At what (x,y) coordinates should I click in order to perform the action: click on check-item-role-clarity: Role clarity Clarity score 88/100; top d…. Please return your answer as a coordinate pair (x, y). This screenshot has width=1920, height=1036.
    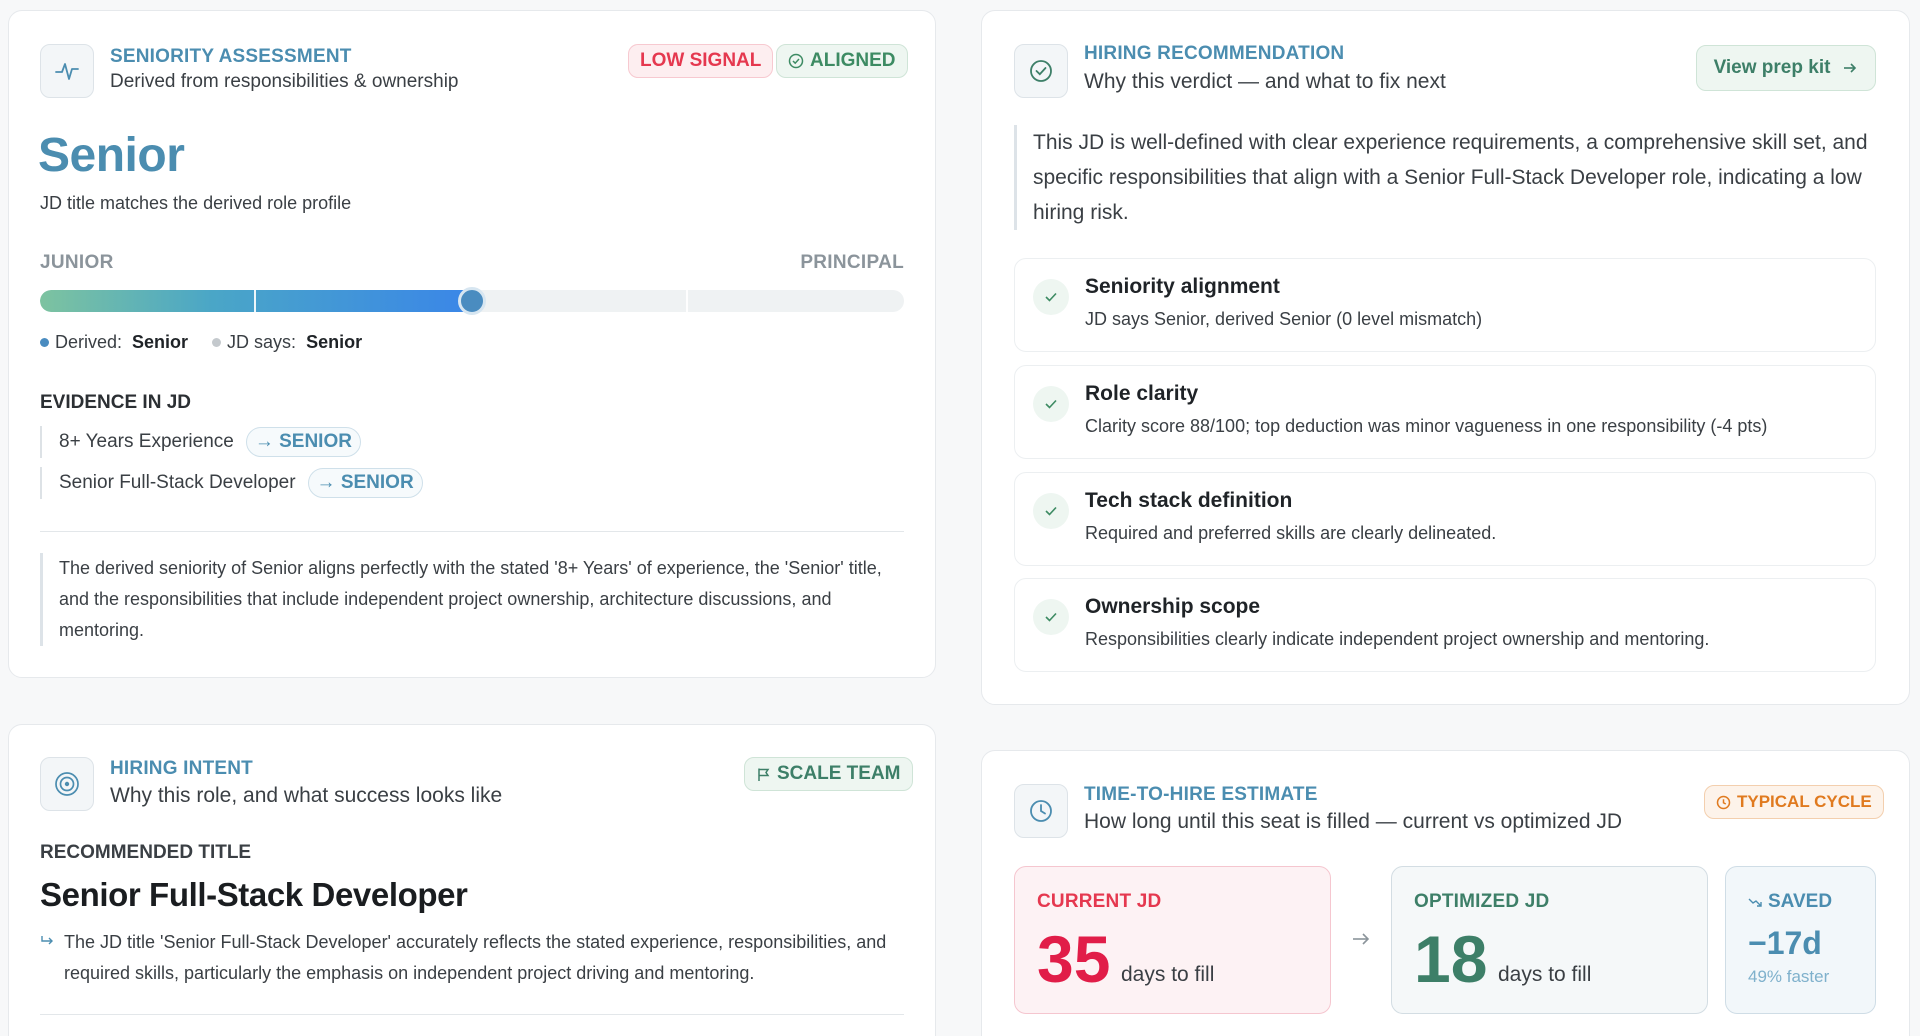
    Looking at the image, I should click on (1445, 412).